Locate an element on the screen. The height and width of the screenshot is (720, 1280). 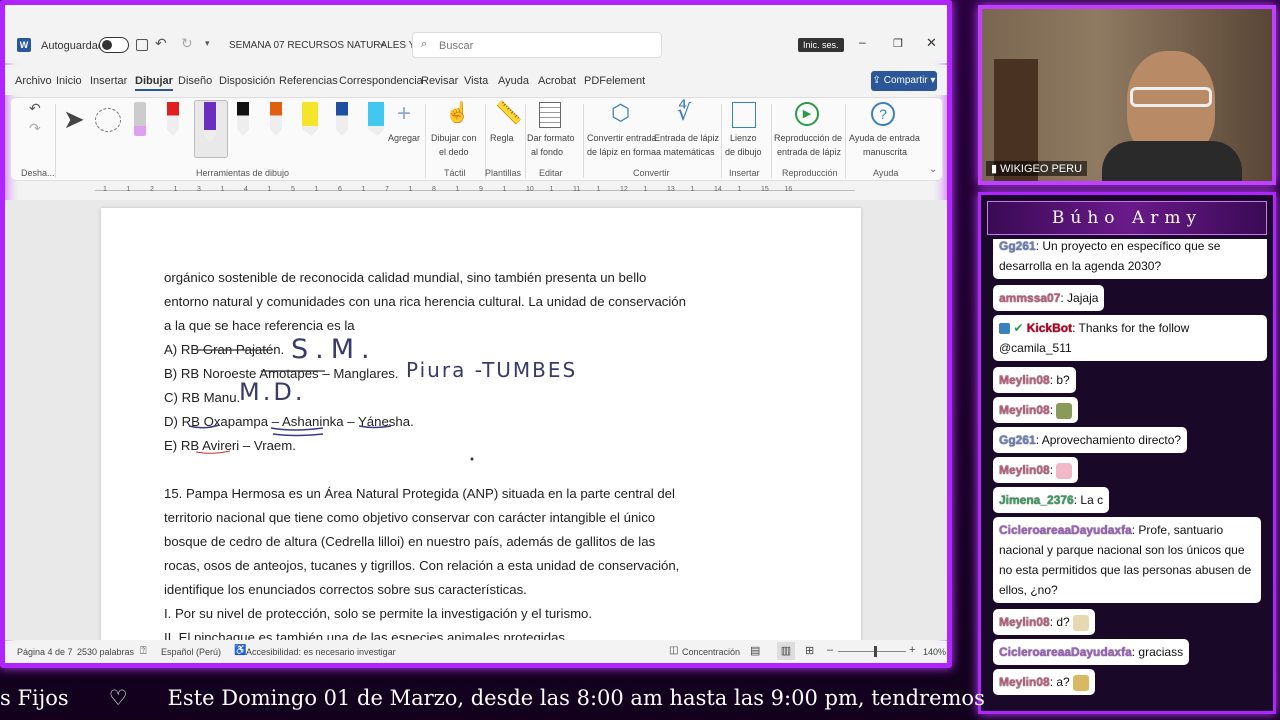
page-count: Página 4 de 7 is located at coordinates (45, 652).